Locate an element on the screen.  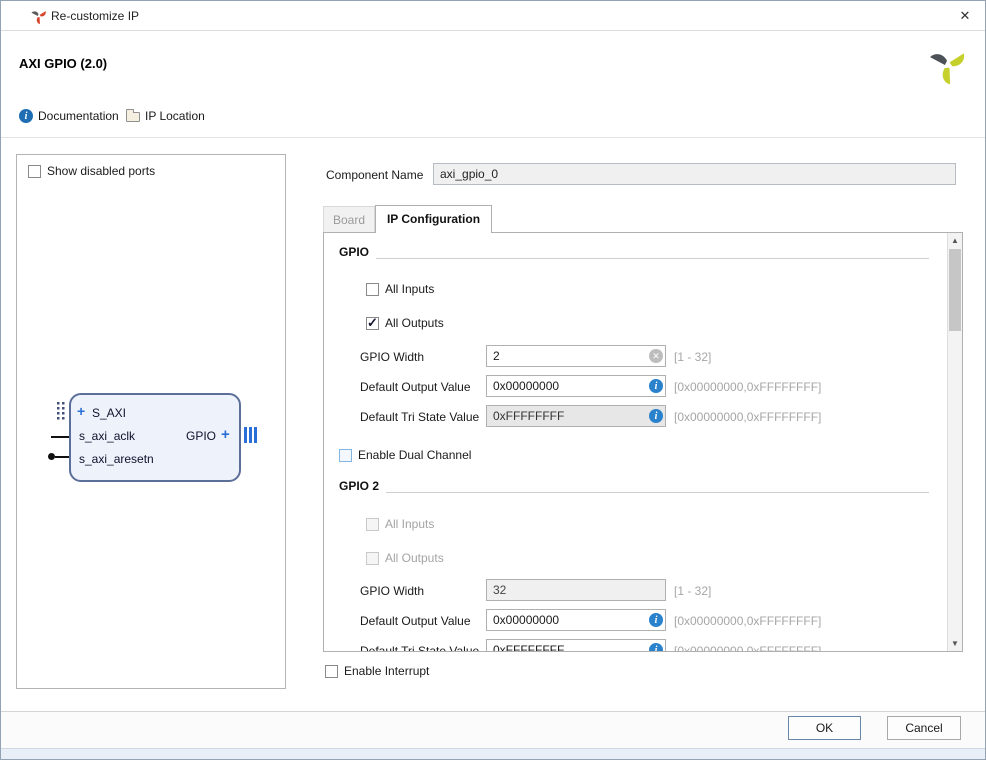
enable-interrupt-checkbox is located at coordinates (331, 671).